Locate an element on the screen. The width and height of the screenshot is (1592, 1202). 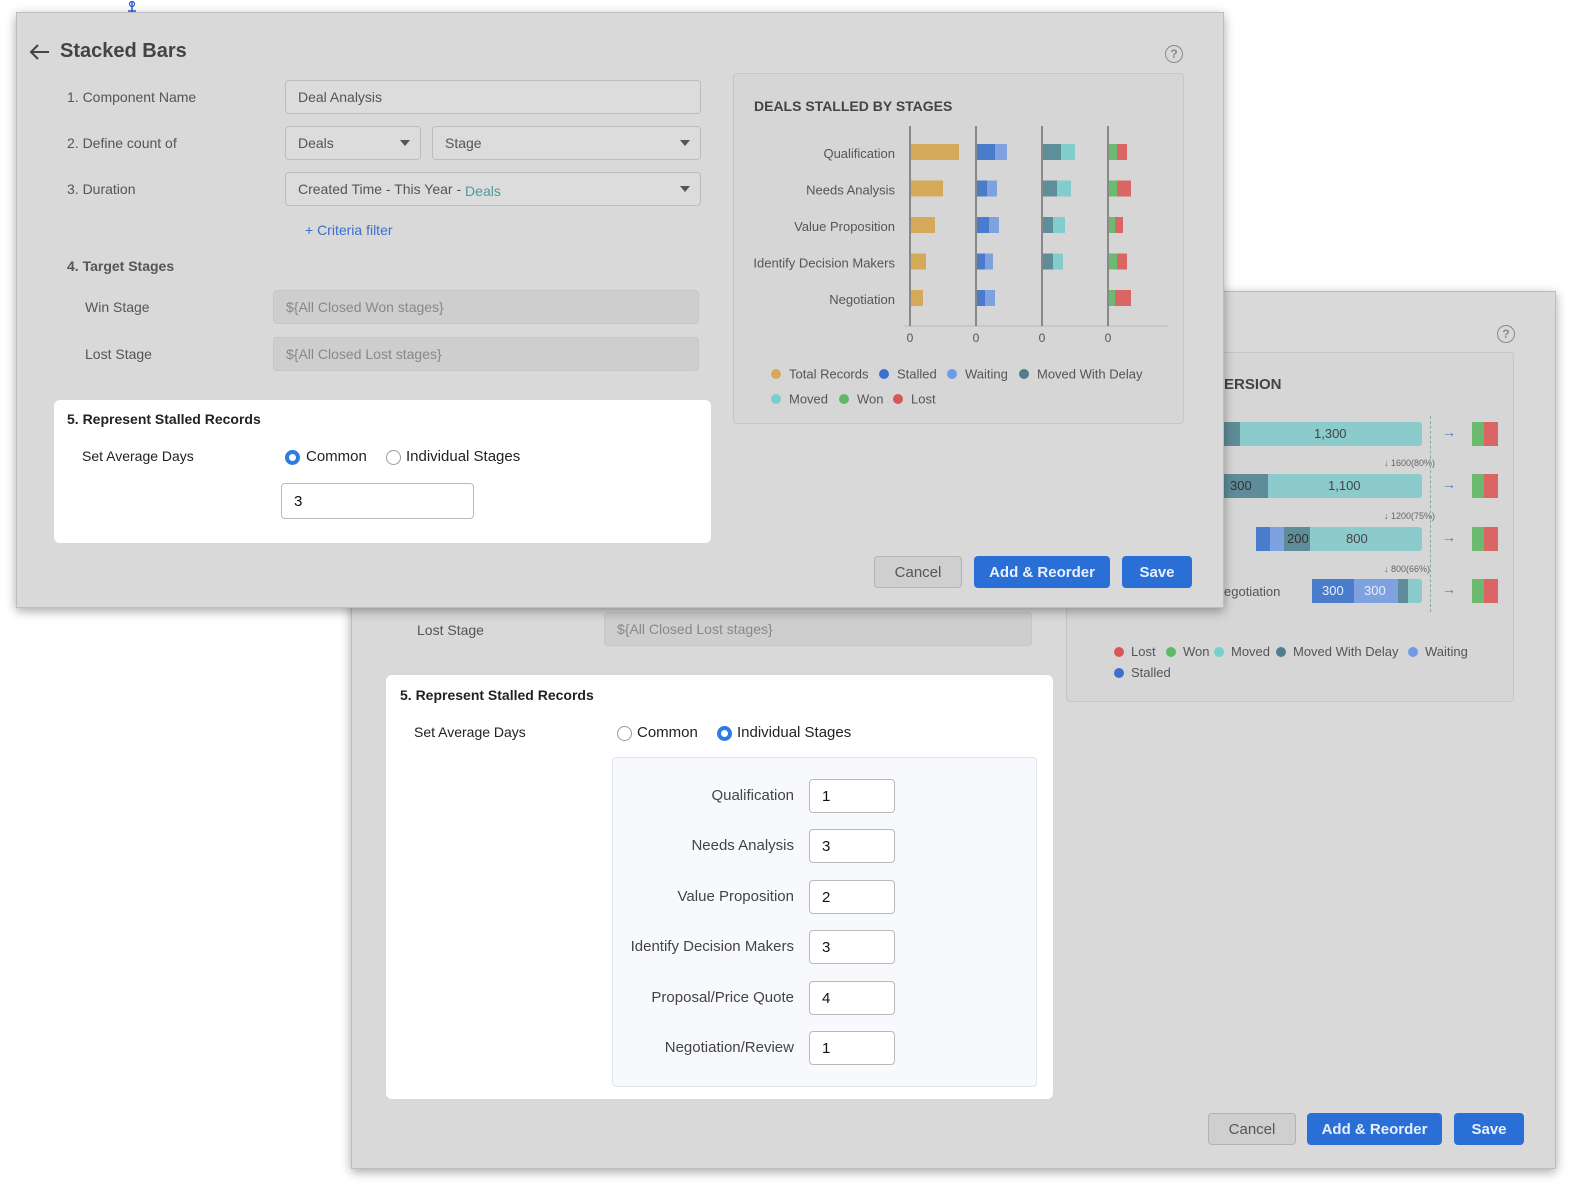
common-days-input: 3 is located at coordinates (377, 501).